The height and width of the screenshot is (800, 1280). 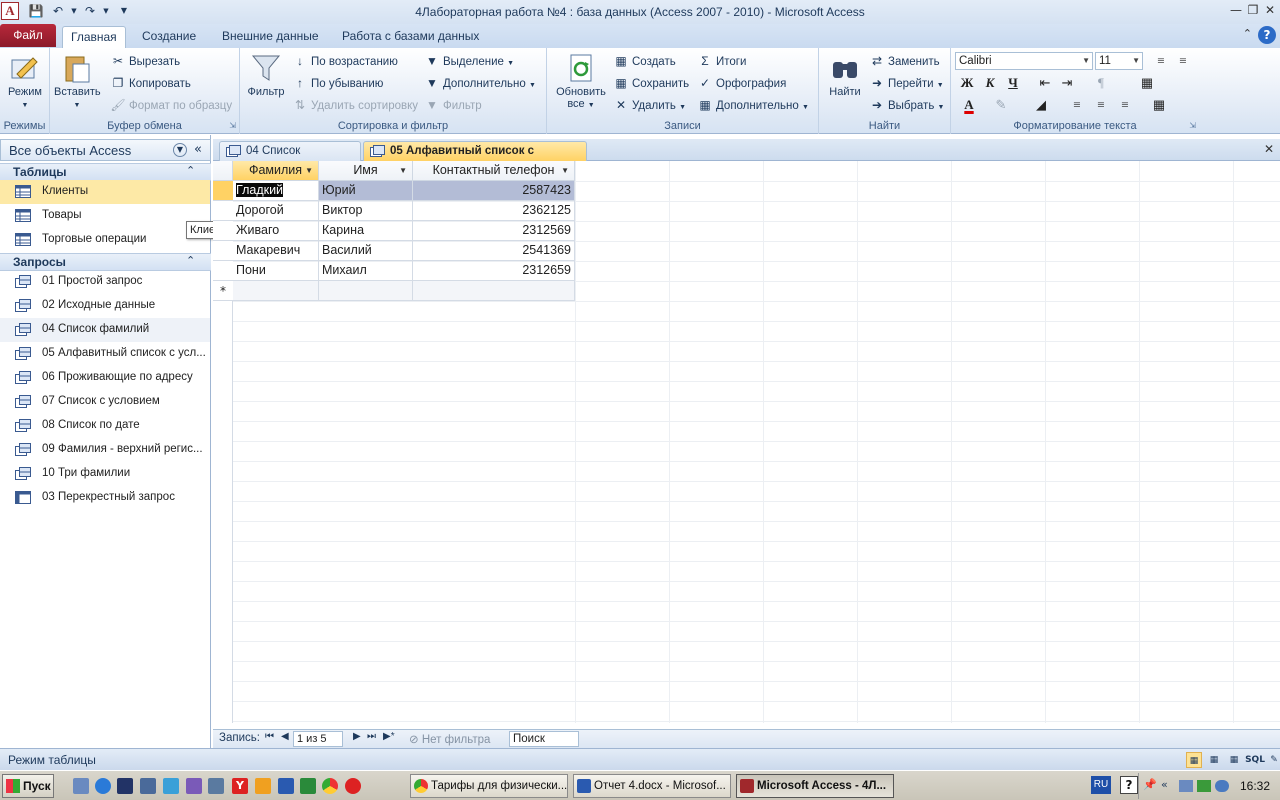 What do you see at coordinates (105, 474) in the screenshot?
I see `nav-query-item: 10 Три фамилии` at bounding box center [105, 474].